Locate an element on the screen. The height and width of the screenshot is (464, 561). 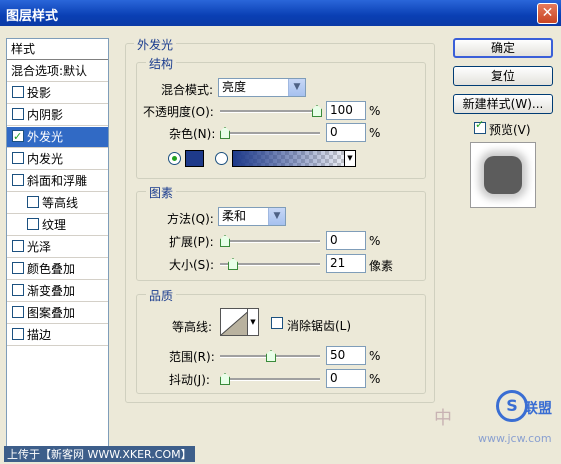
sidebar-item: 渐变叠加 is located at coordinates (57, 291).